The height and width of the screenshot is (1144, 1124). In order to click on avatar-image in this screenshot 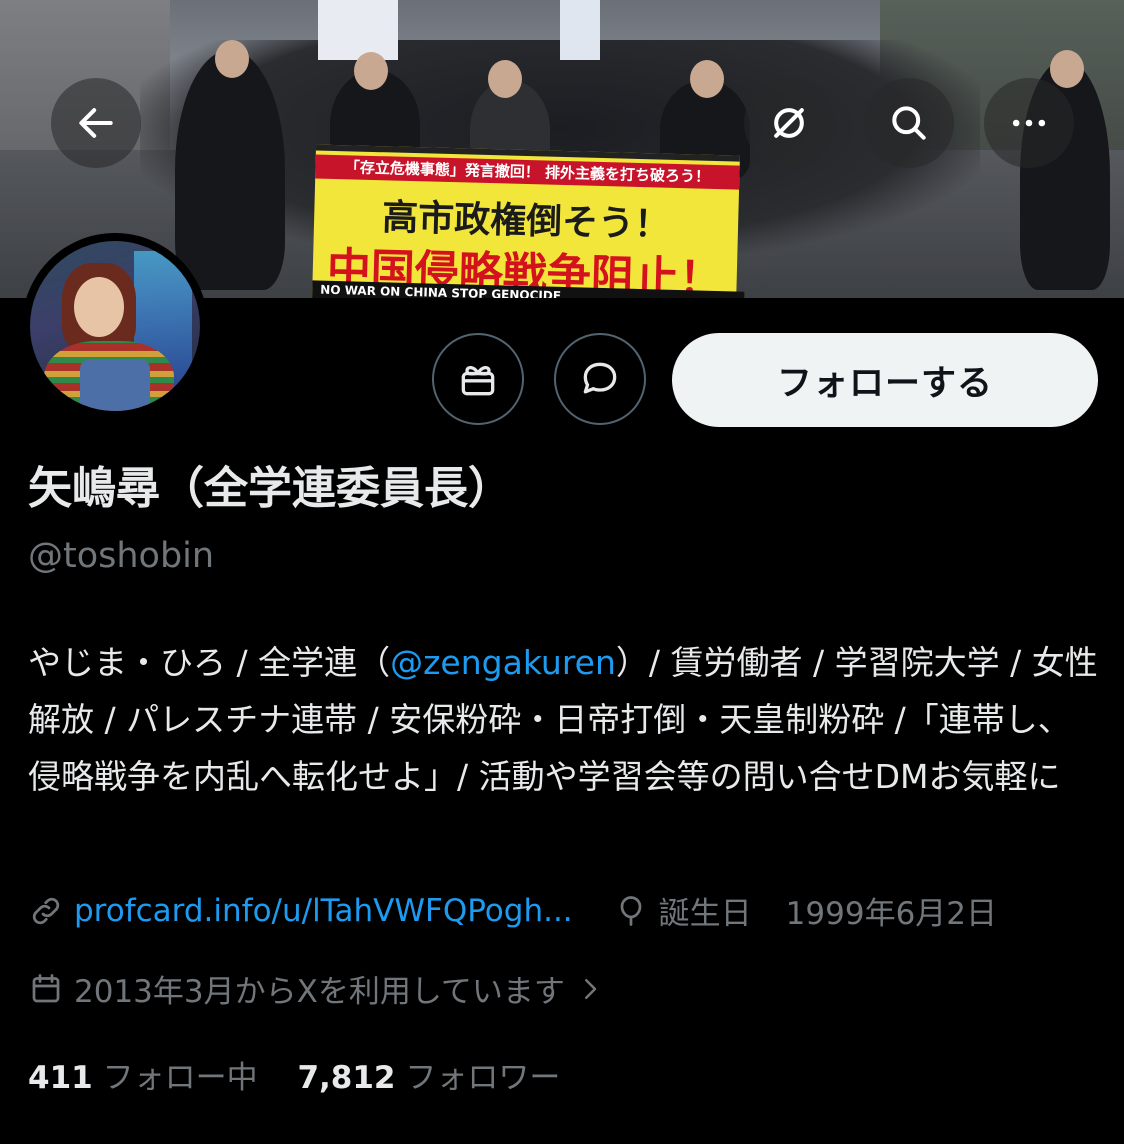, I will do `click(115, 326)`.